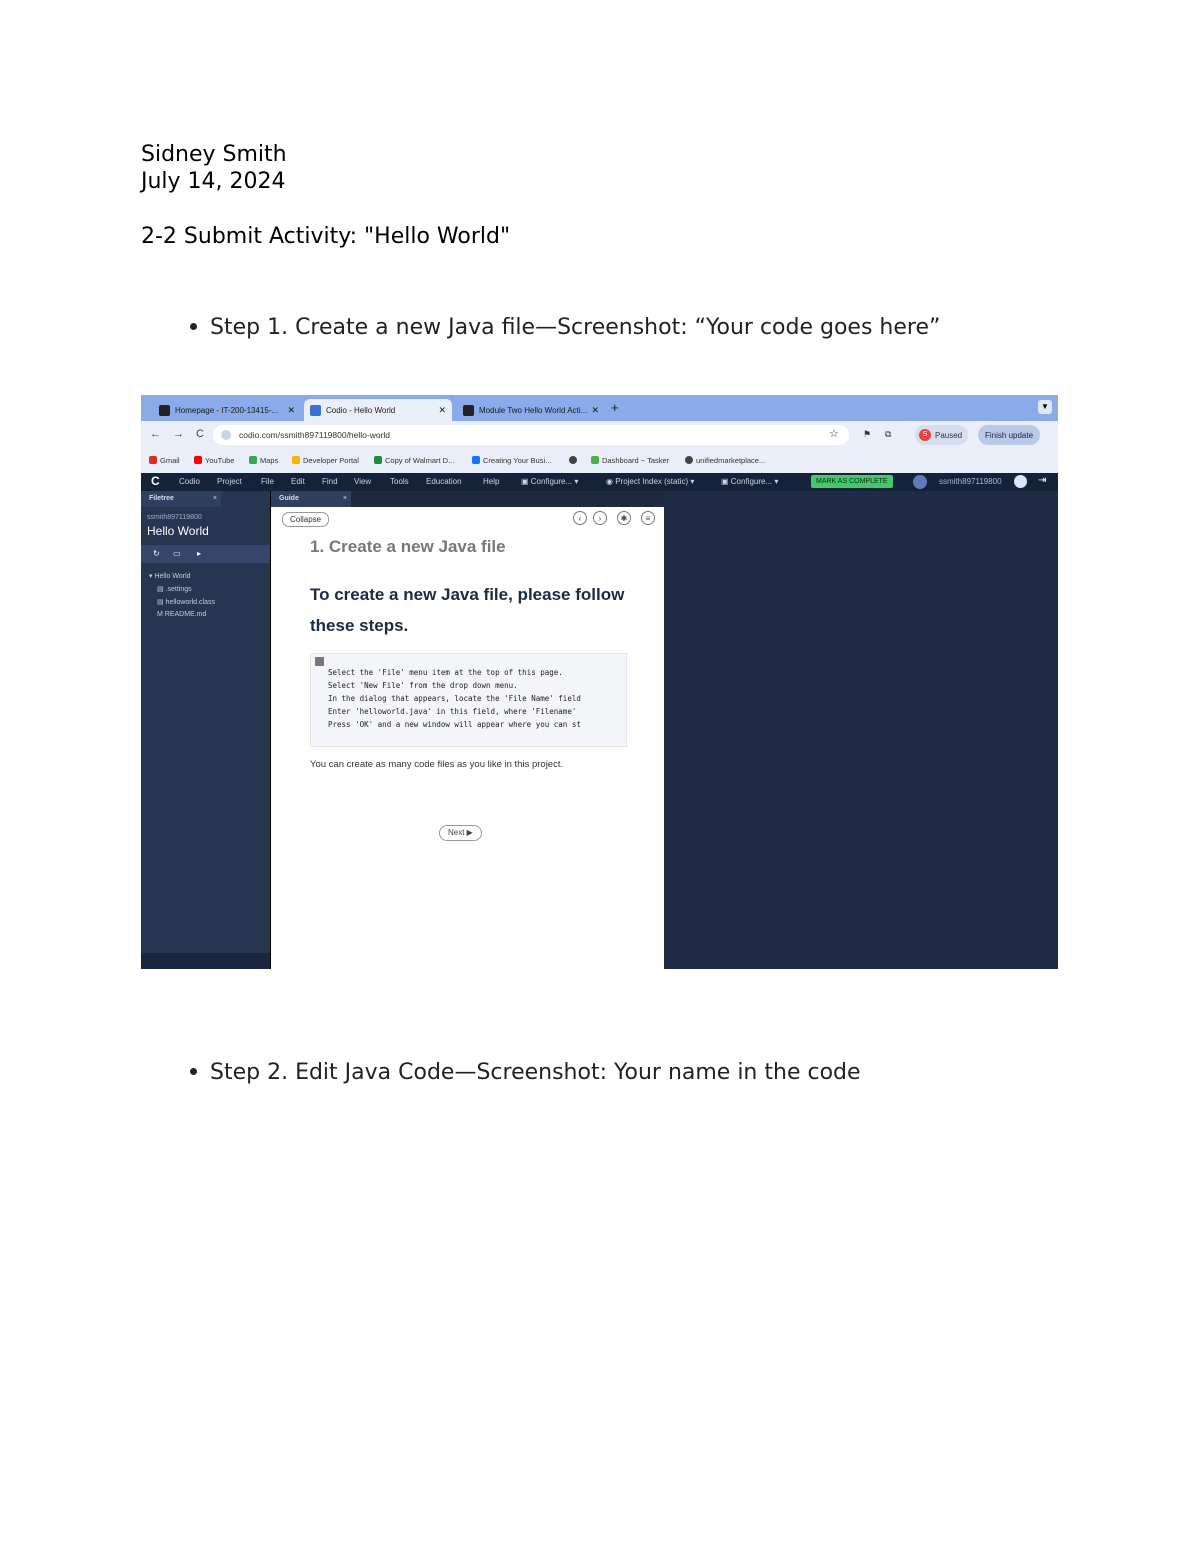 The width and height of the screenshot is (1200, 1553). What do you see at coordinates (153, 460) in the screenshot?
I see `gmail-icon` at bounding box center [153, 460].